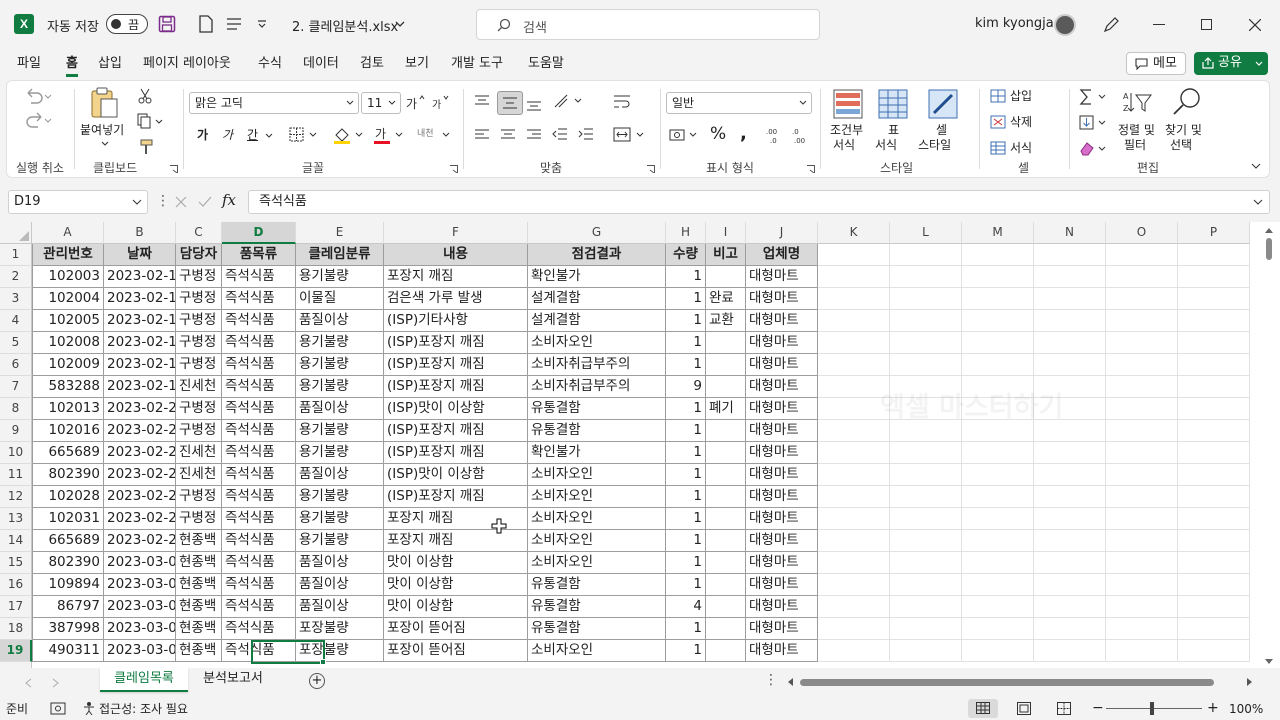 This screenshot has width=1280, height=720. What do you see at coordinates (1250, 682) in the screenshot?
I see `scroll-right-icon` at bounding box center [1250, 682].